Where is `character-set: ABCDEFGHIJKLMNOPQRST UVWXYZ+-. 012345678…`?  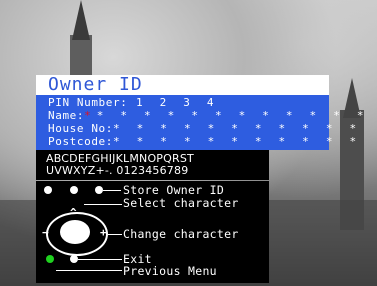 character-set: ABCDEFGHIJKLMNOPQRST UVWXYZ+-. 012345678… is located at coordinates (152, 165).